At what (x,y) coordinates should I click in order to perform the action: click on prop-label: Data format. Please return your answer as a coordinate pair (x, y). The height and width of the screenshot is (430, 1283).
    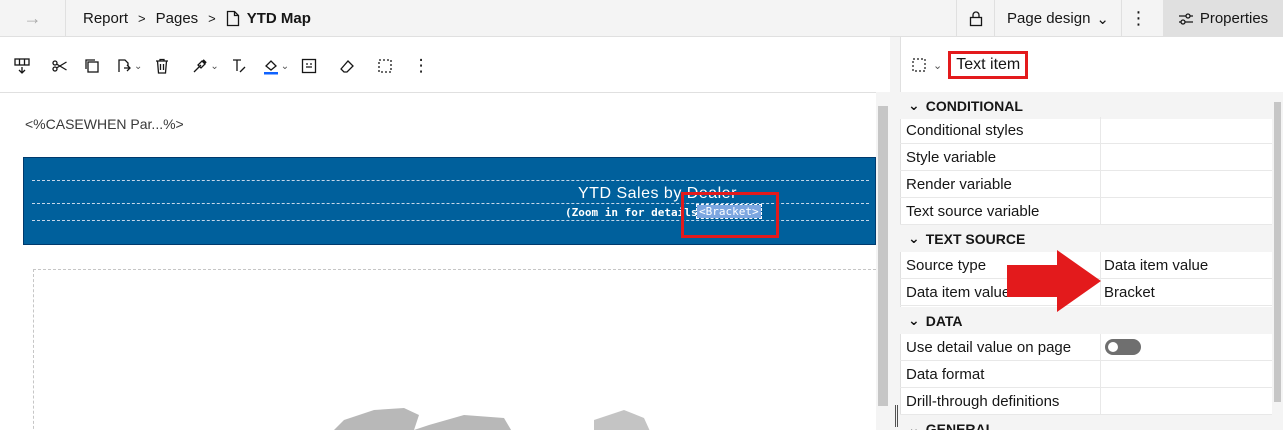
    Looking at the image, I should click on (1000, 374).